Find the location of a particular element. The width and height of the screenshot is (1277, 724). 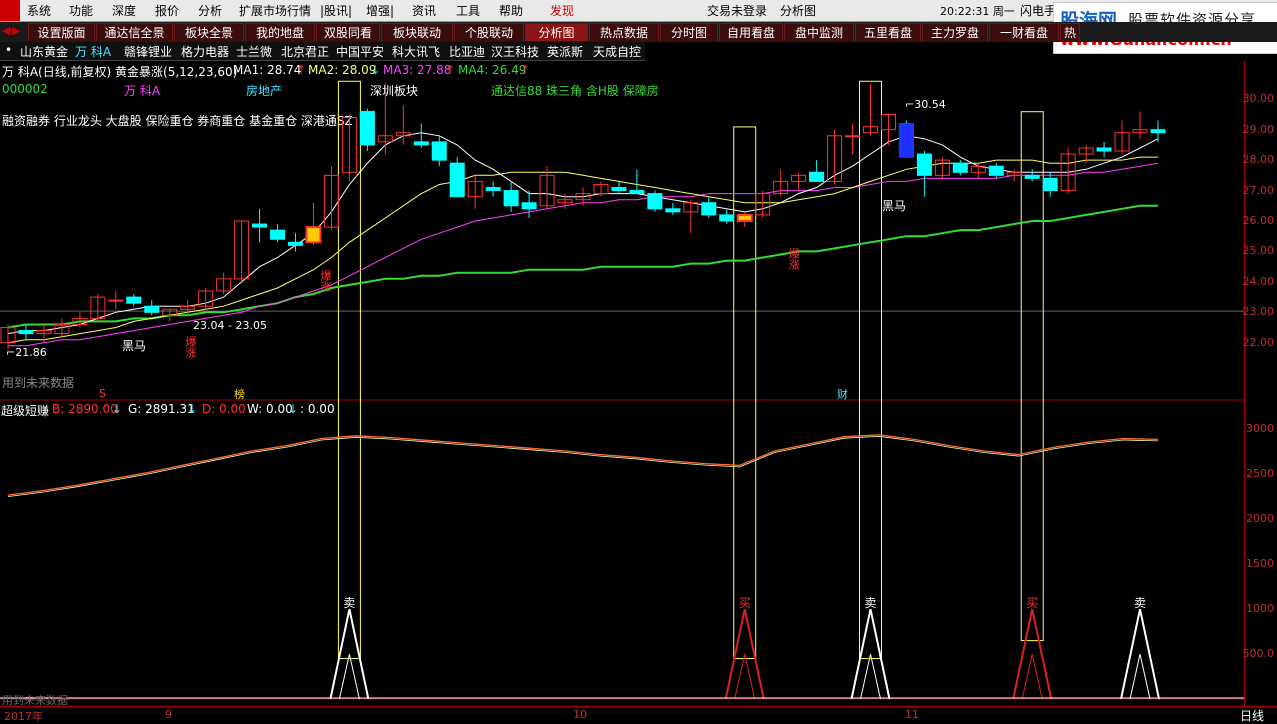

menu-quote: 报价 is located at coordinates (167, 10).